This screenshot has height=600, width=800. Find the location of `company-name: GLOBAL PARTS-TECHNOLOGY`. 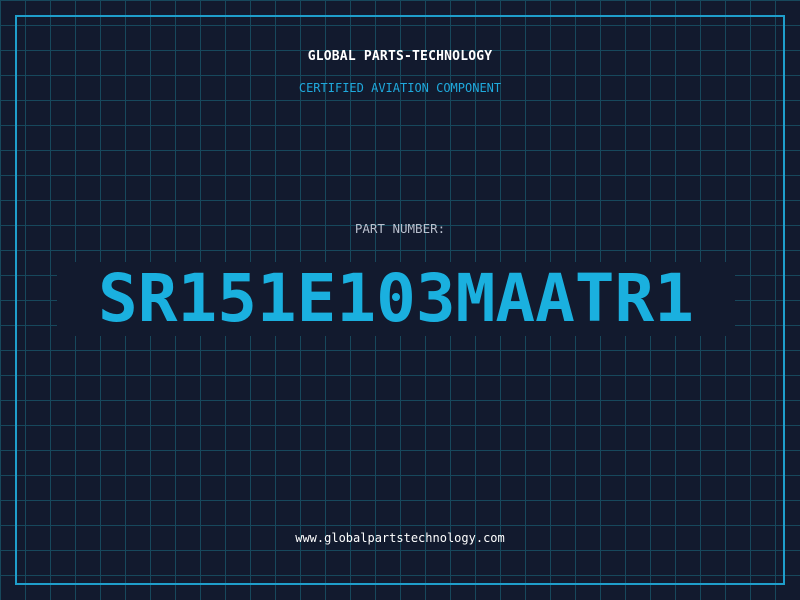

company-name: GLOBAL PARTS-TECHNOLOGY is located at coordinates (400, 56).